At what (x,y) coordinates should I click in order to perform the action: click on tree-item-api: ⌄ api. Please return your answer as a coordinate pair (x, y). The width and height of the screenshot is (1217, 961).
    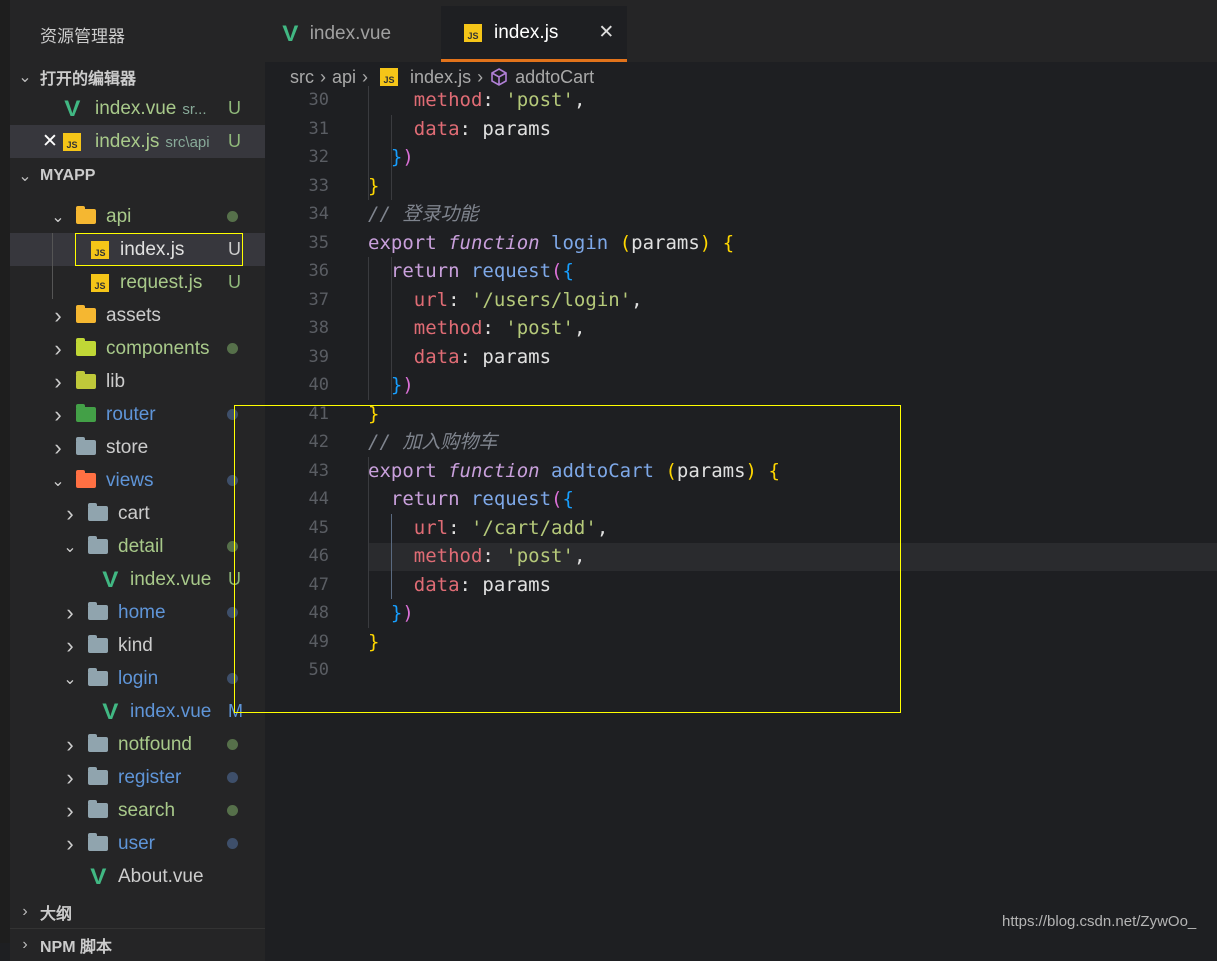
    Looking at the image, I should click on (137, 216).